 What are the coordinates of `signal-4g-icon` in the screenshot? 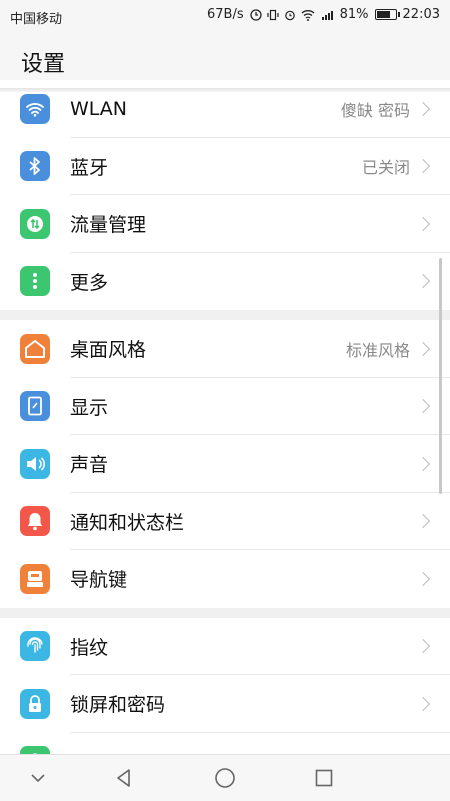 It's located at (327, 15).